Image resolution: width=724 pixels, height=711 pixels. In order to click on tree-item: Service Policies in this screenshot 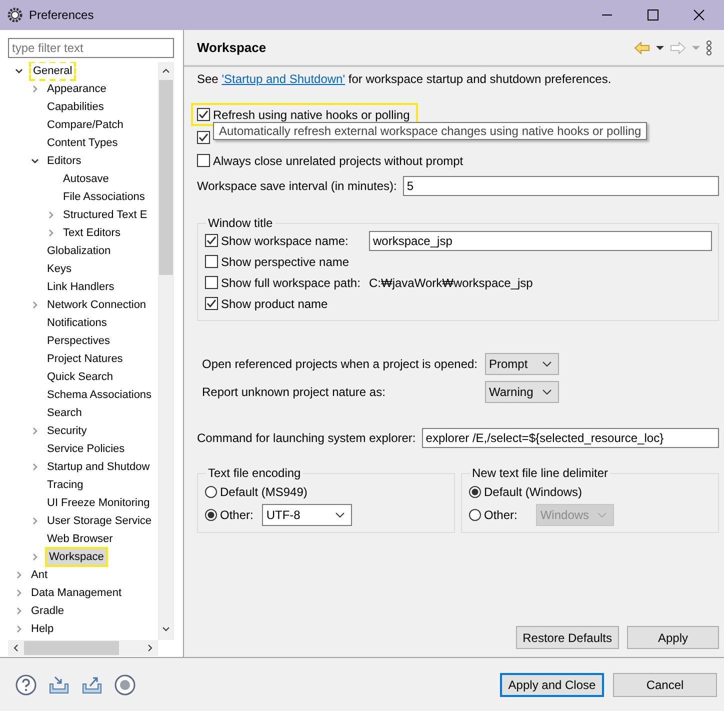, I will do `click(86, 449)`.